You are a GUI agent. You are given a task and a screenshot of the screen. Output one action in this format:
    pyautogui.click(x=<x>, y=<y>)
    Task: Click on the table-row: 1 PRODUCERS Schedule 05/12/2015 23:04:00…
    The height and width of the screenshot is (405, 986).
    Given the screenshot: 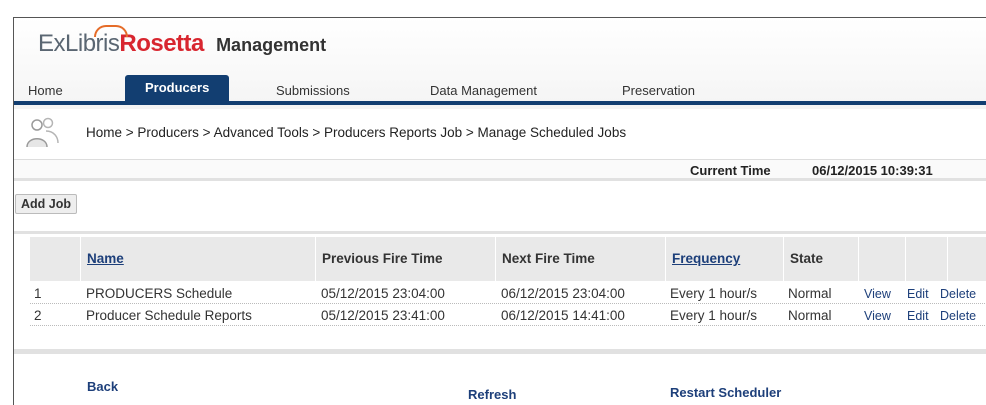 What is the action you would take?
    pyautogui.click(x=508, y=293)
    